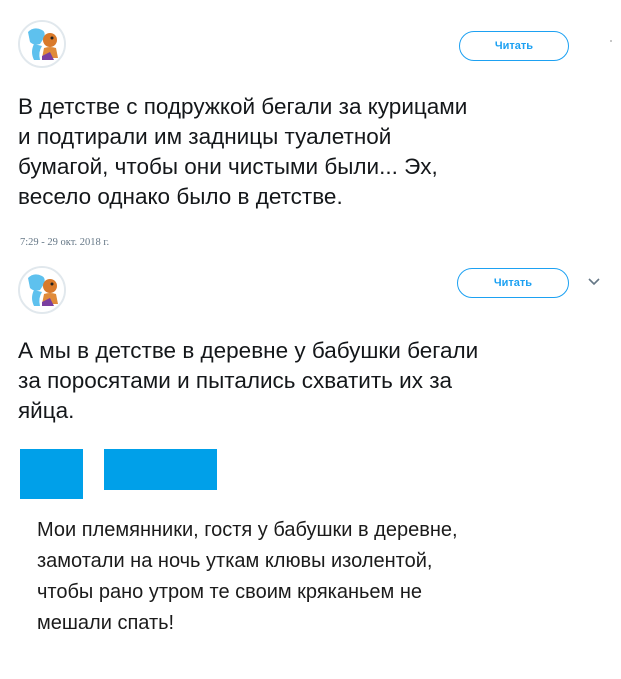 The image size is (621, 679). What do you see at coordinates (46, 410) in the screenshot?
I see `tweet-line: яйца.` at bounding box center [46, 410].